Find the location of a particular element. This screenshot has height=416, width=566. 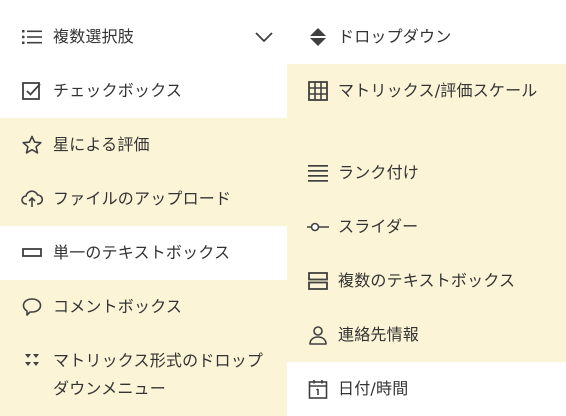

option-label: 複数選択肢 is located at coordinates (94, 36).